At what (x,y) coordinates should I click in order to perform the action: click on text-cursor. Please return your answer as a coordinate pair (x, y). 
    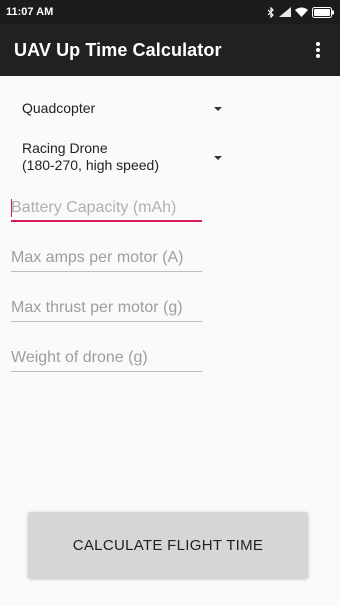
    Looking at the image, I should click on (11, 208).